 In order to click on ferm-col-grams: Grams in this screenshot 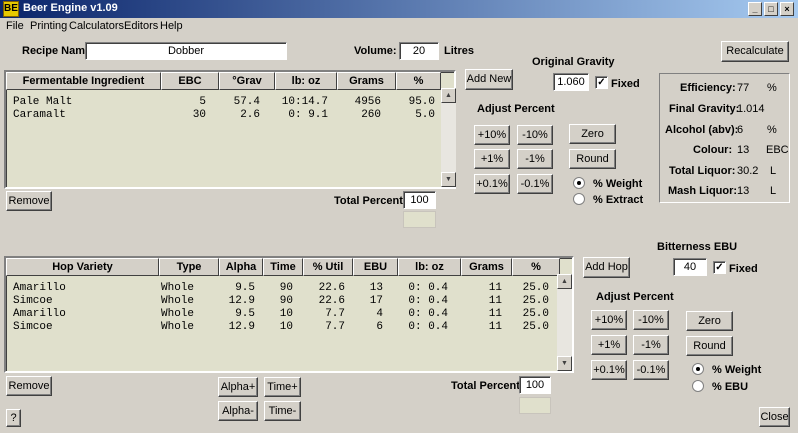, I will do `click(366, 81)`.